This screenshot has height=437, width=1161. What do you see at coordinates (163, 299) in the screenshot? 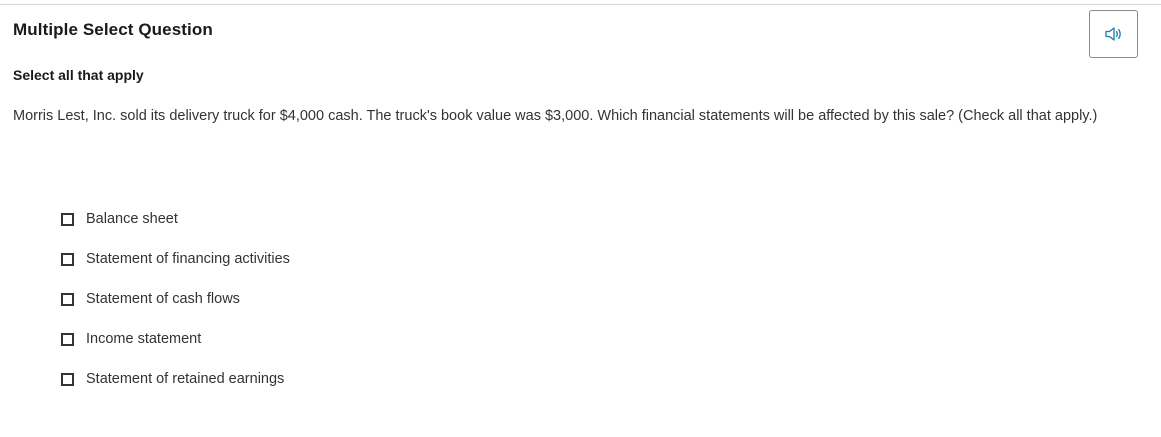
I see `option-label: Statement of cash flows` at bounding box center [163, 299].